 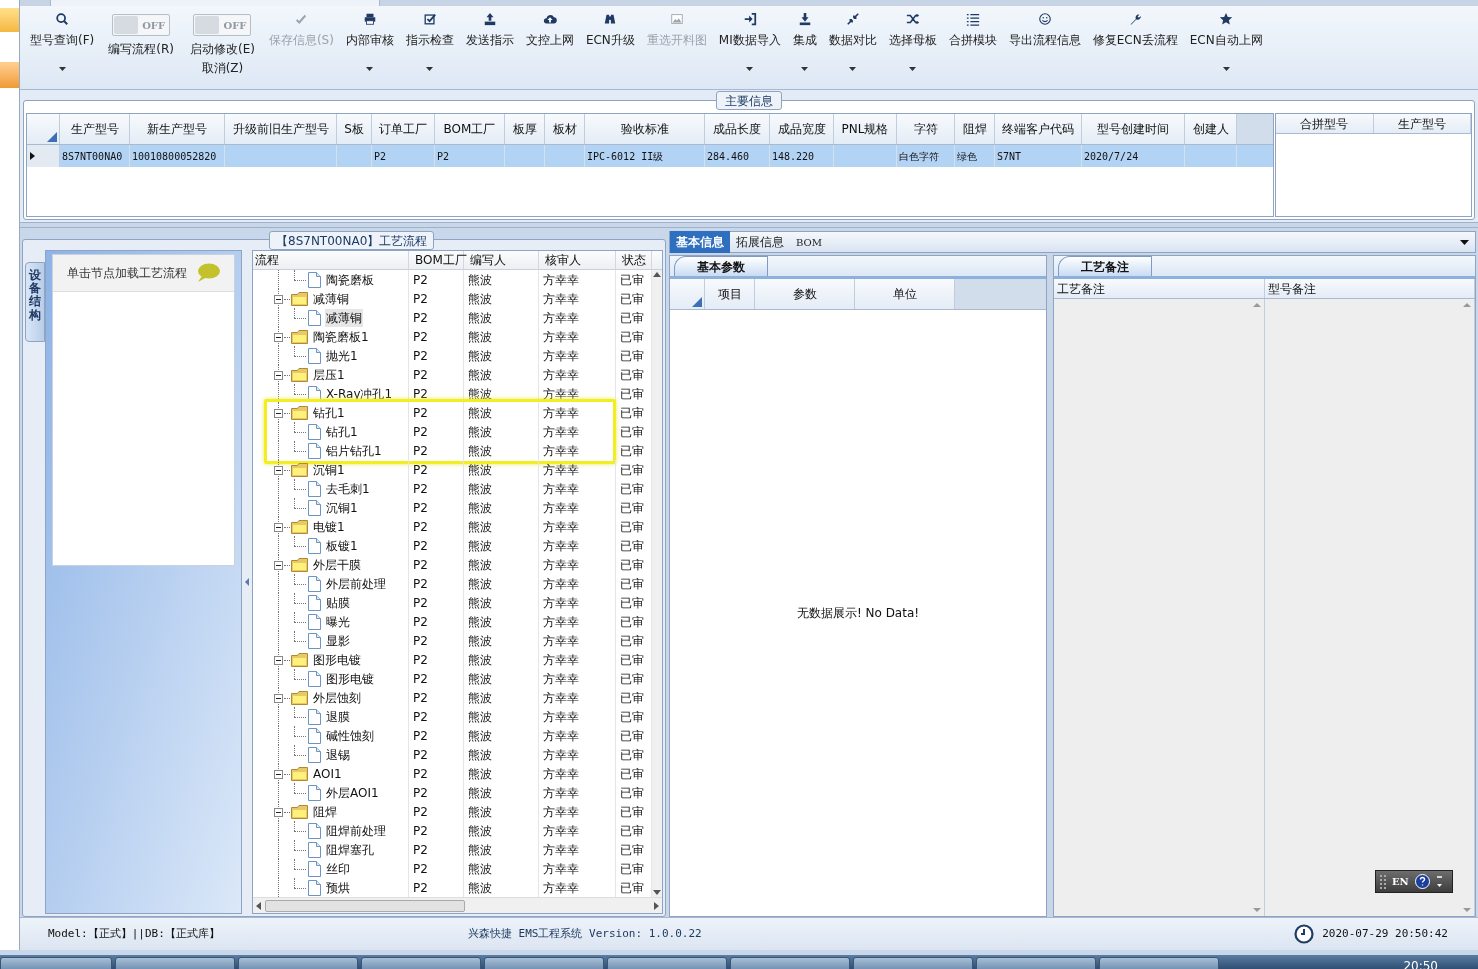 What do you see at coordinates (338, 602) in the screenshot?
I see `tree-node-label: 贴膜` at bounding box center [338, 602].